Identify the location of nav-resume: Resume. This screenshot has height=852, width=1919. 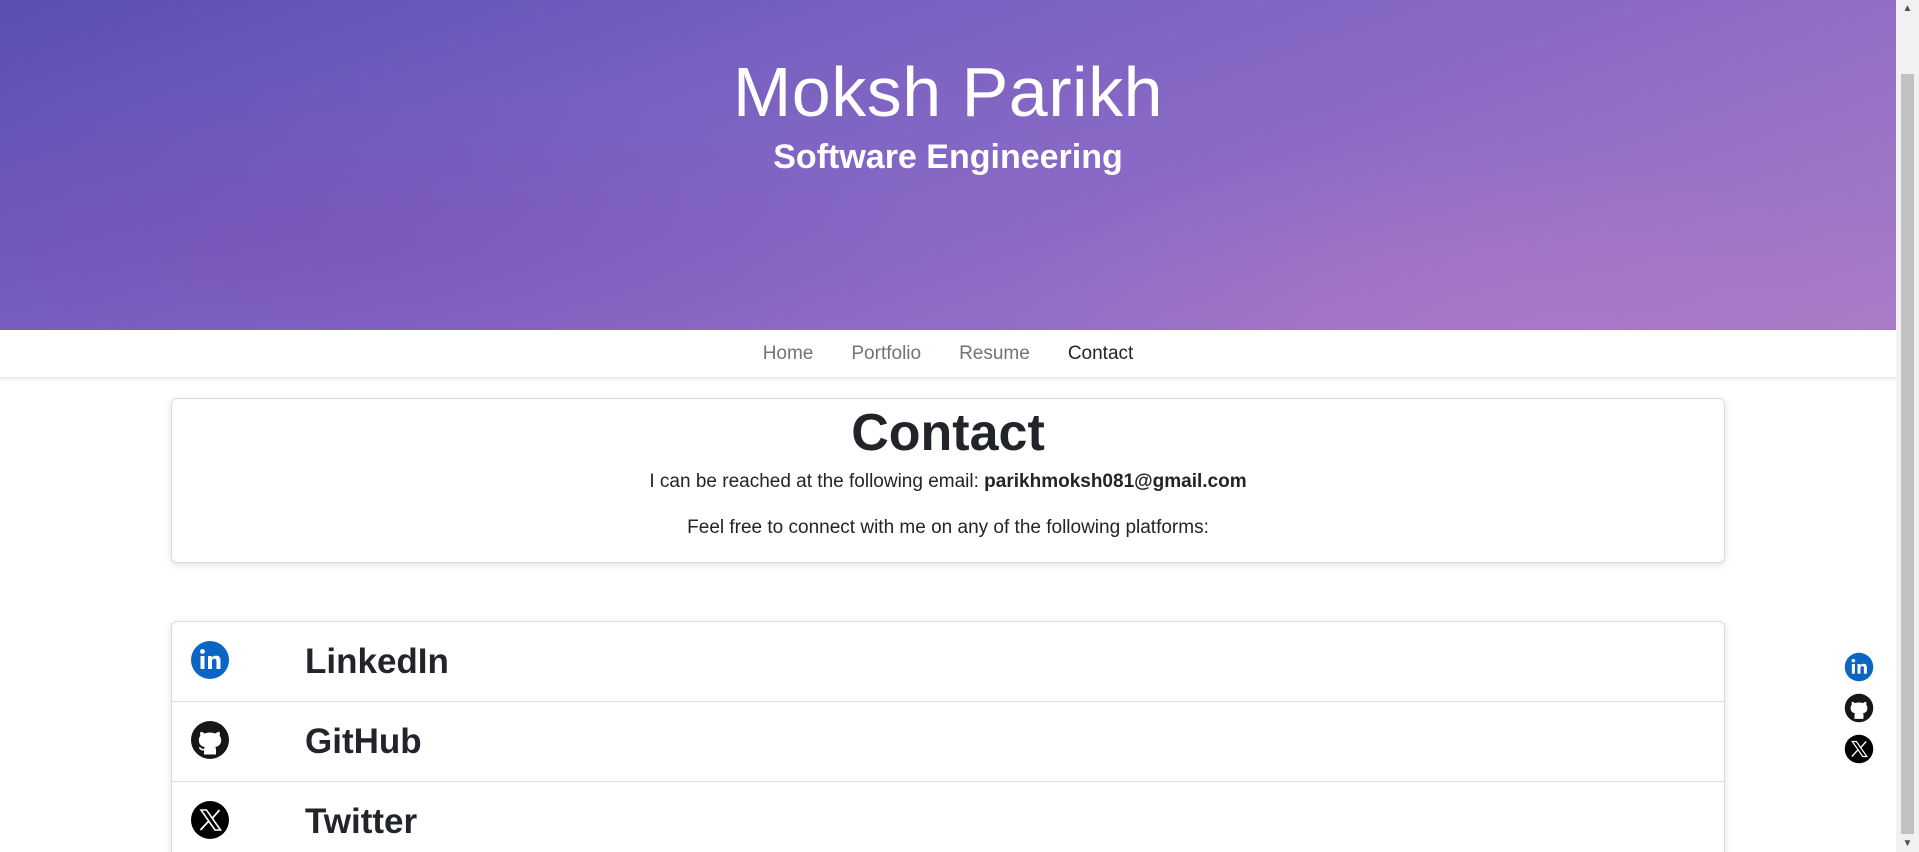
(994, 354).